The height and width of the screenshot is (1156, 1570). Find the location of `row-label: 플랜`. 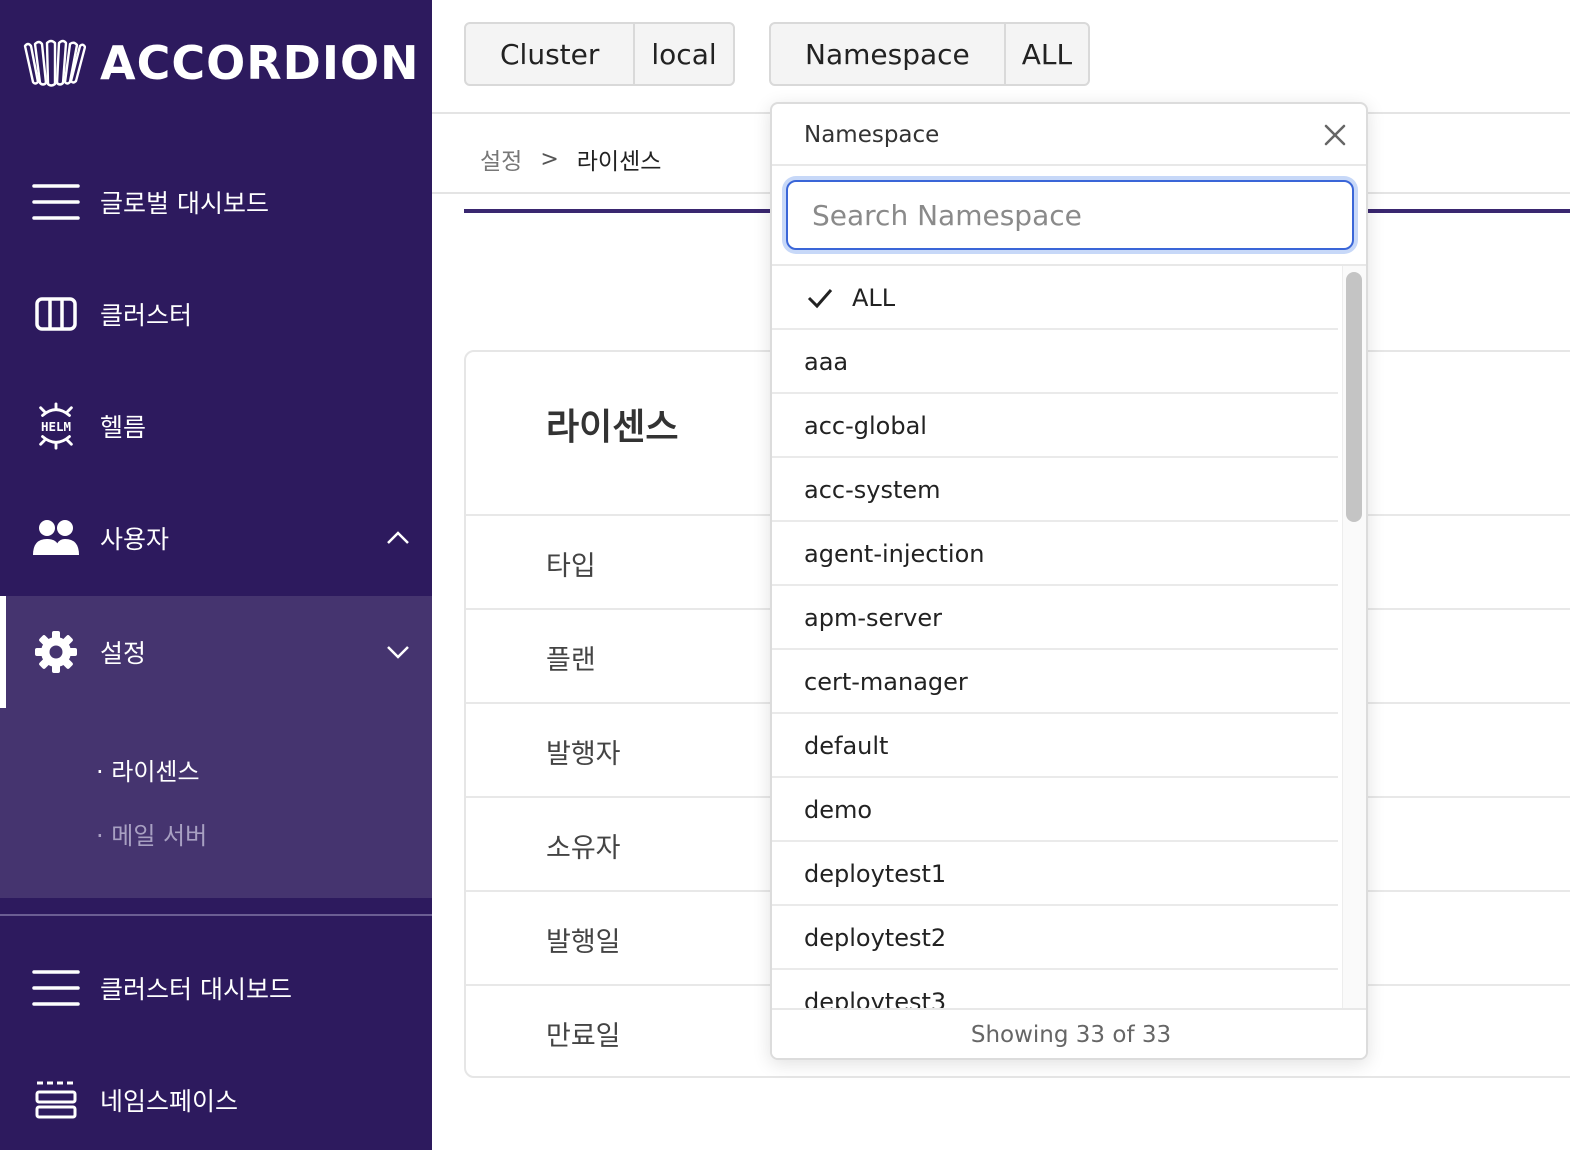

row-label: 플랜 is located at coordinates (571, 660).